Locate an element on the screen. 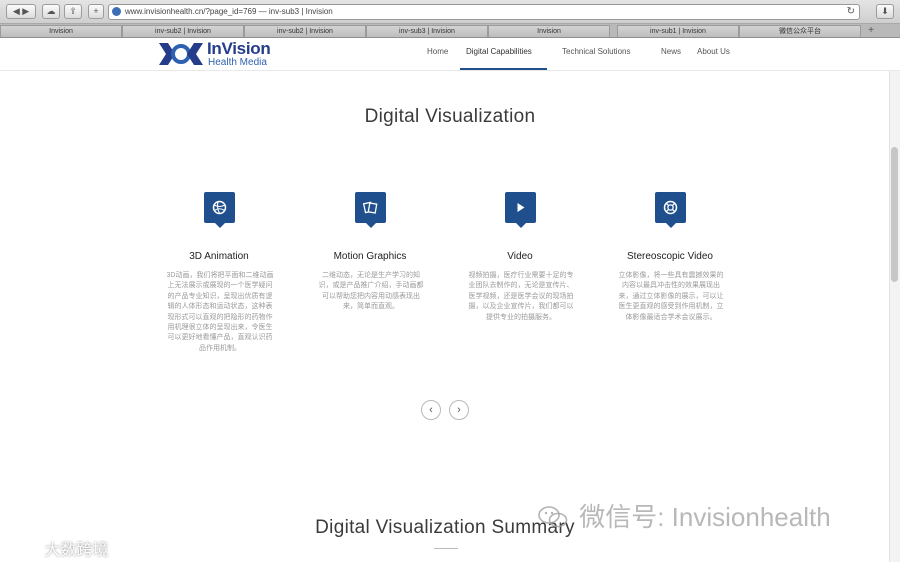  nav-digital-capabilities: Digital Capabilities is located at coordinates (499, 51).